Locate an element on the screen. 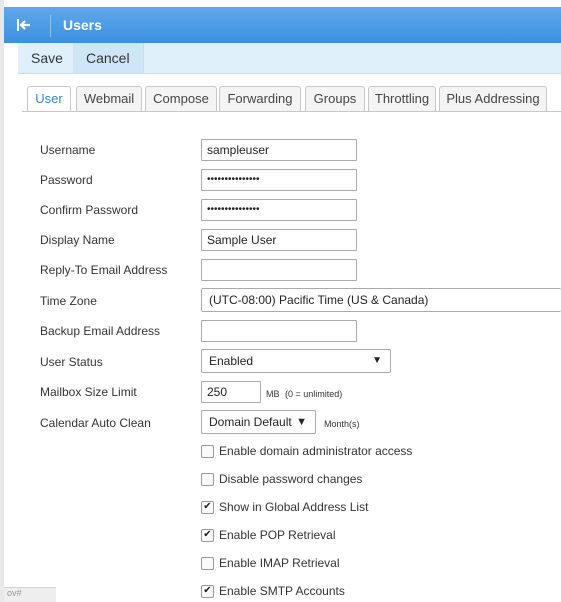  checkbox-disable-password: Disable password changes is located at coordinates (281, 479).